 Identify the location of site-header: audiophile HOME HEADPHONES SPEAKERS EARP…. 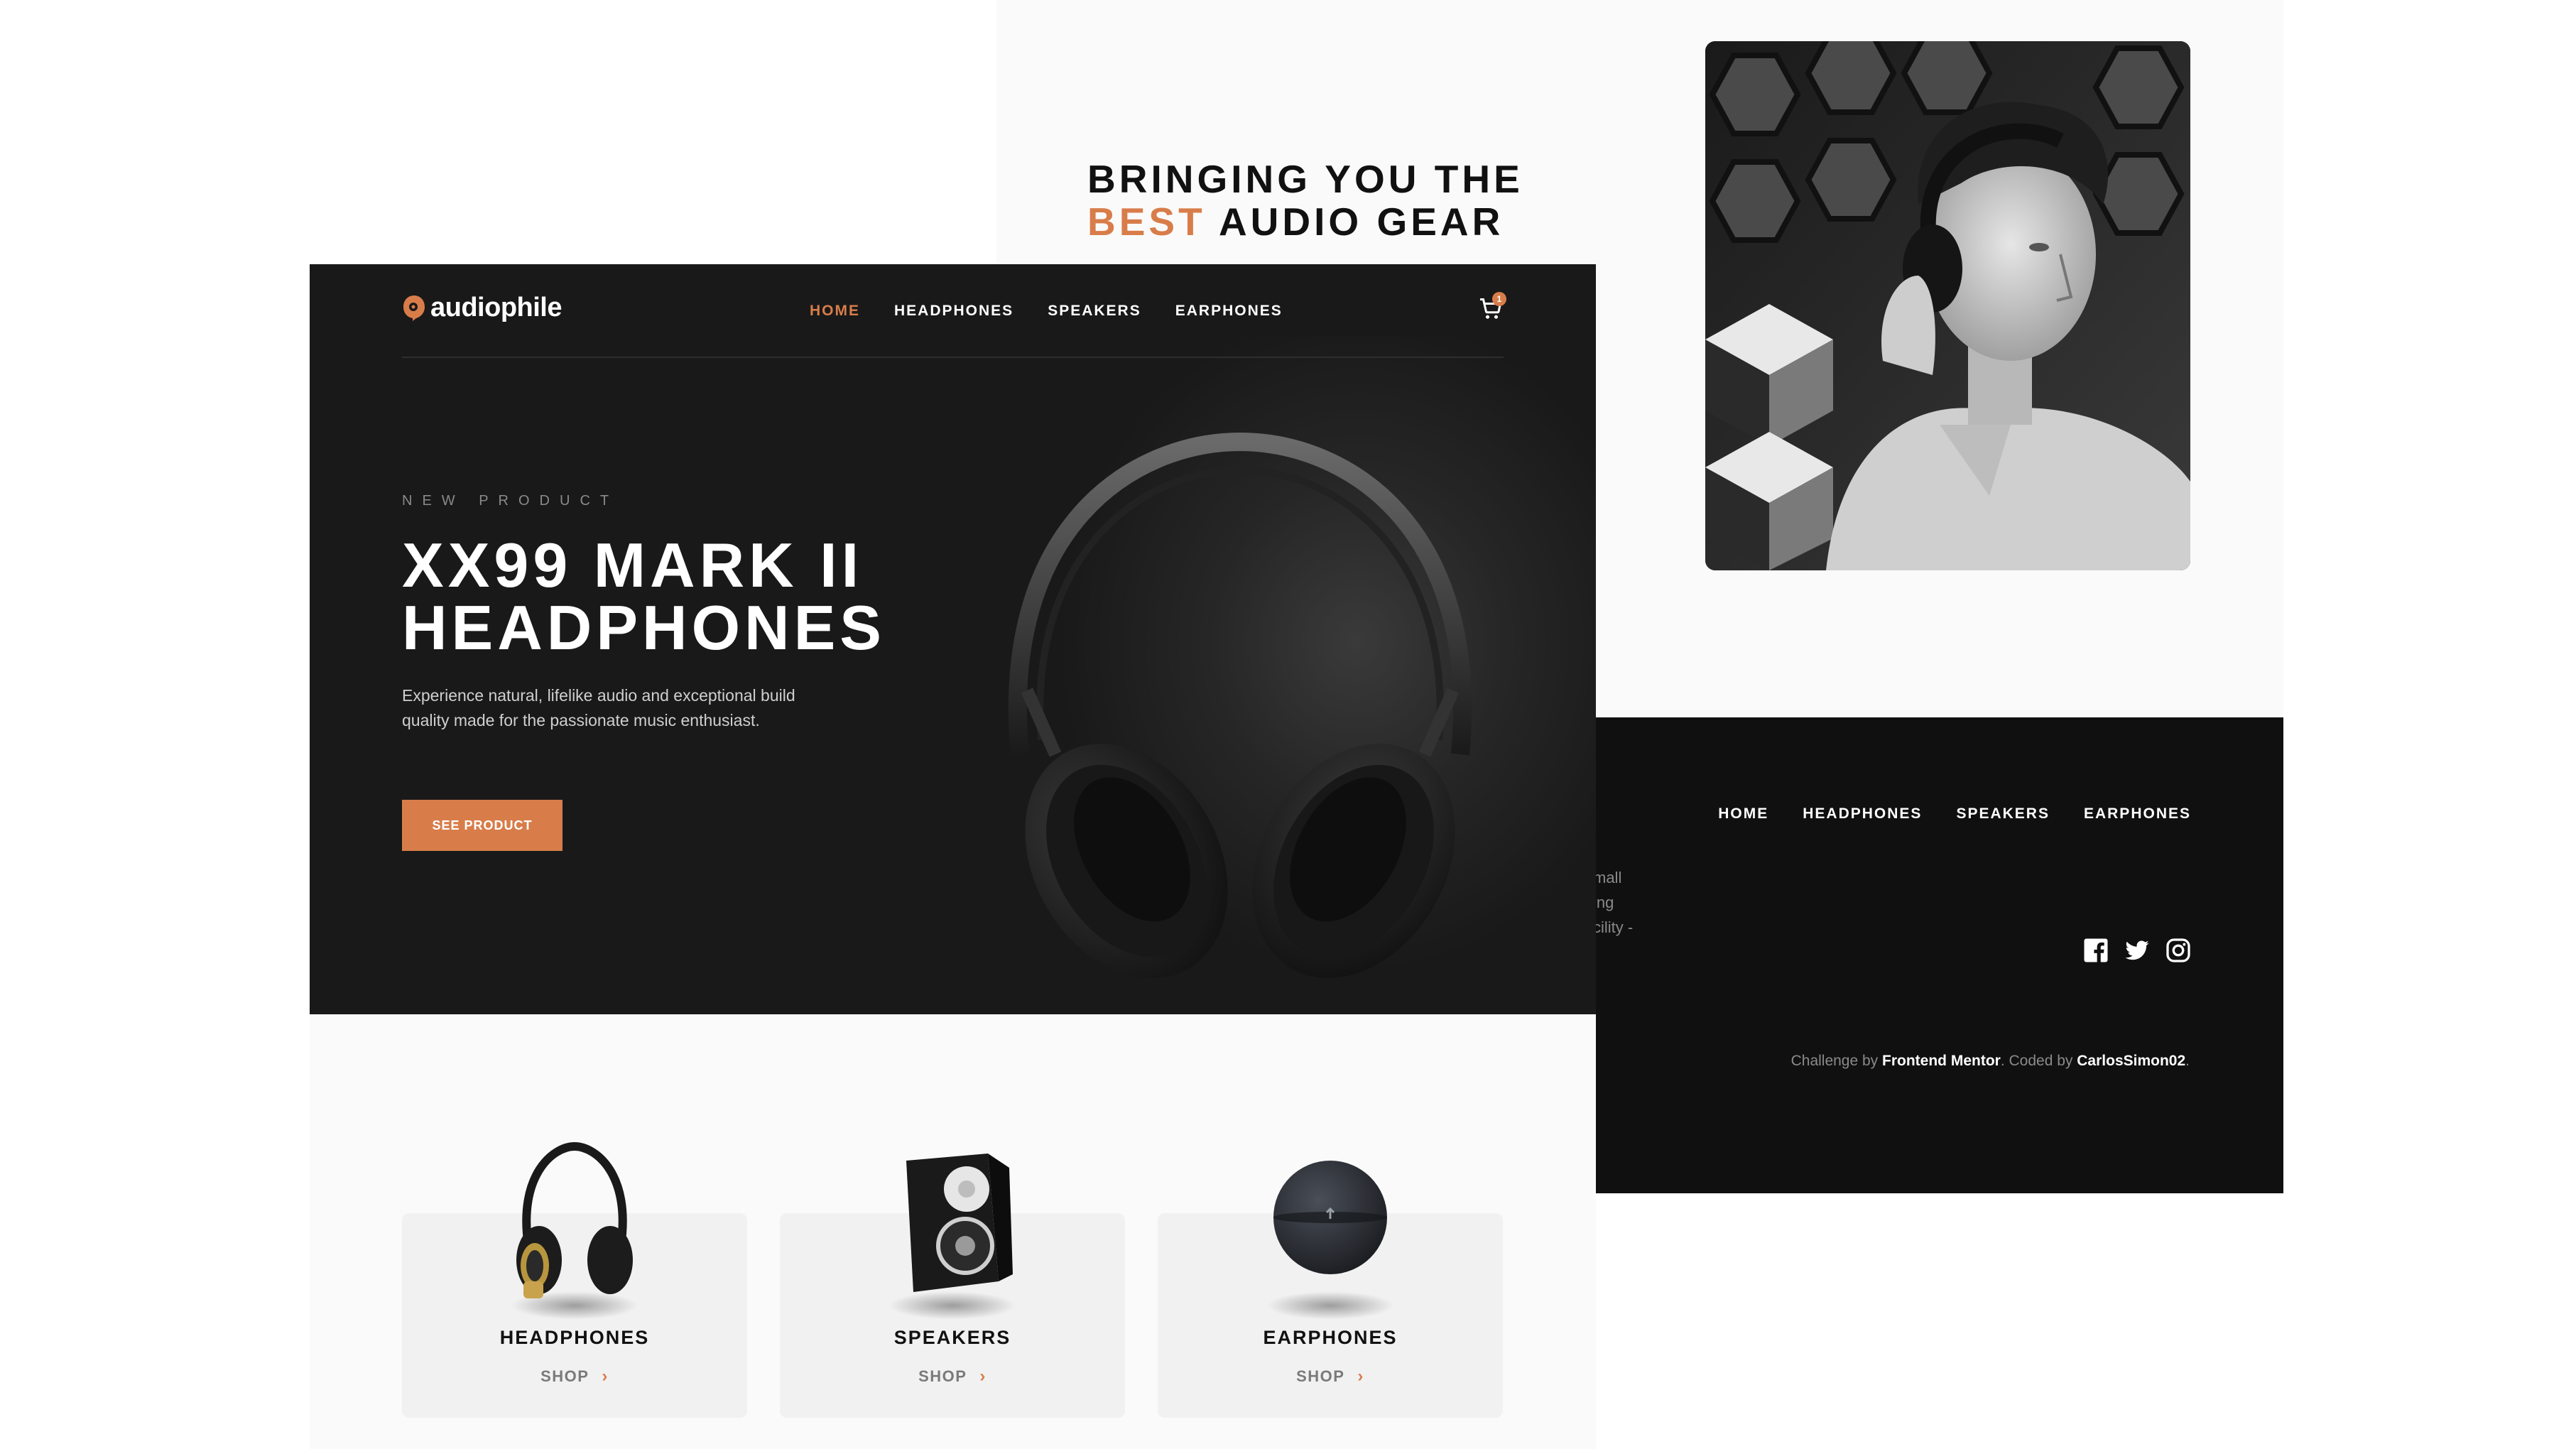
(954, 311).